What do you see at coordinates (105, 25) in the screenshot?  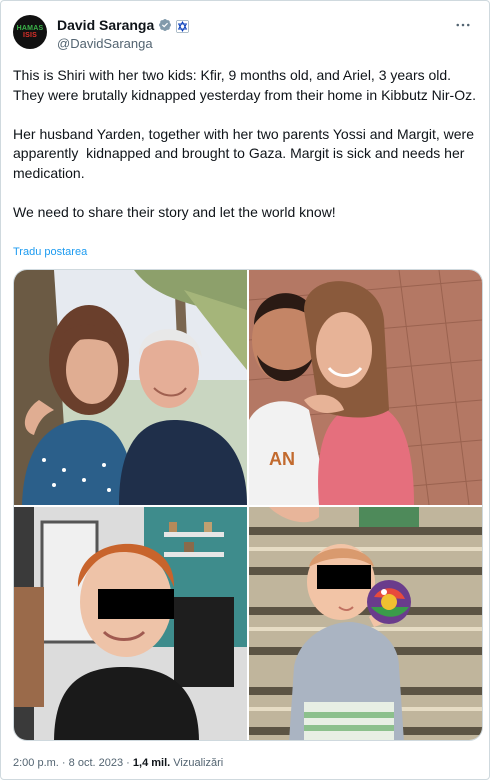 I see `author-display-name: David Saranga` at bounding box center [105, 25].